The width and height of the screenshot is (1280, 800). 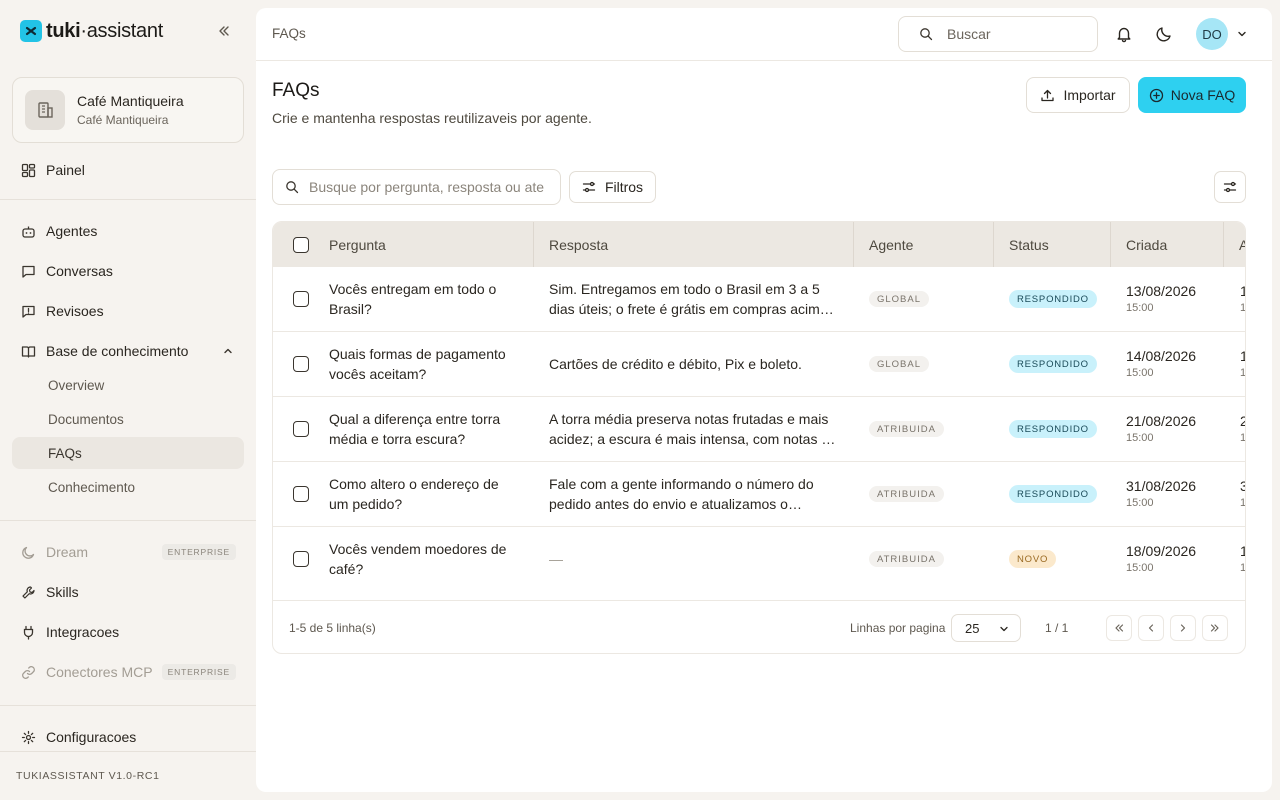 What do you see at coordinates (128, 110) in the screenshot?
I see `workspace-switcher: Café Mantiqueira Café Mantiqueira` at bounding box center [128, 110].